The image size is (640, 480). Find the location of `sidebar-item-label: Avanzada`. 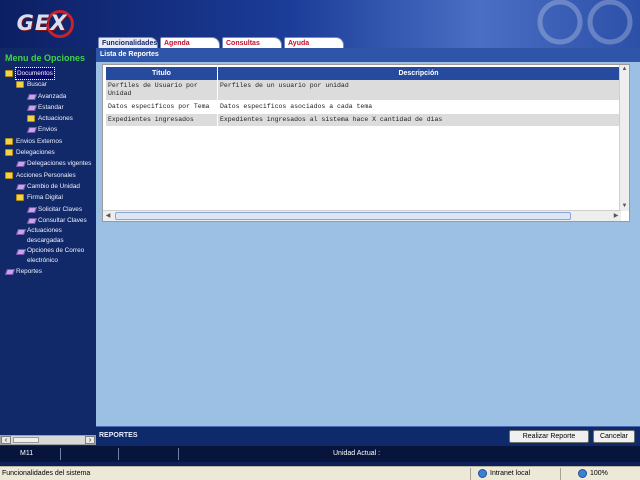

sidebar-item-label: Avanzada is located at coordinates (52, 96).